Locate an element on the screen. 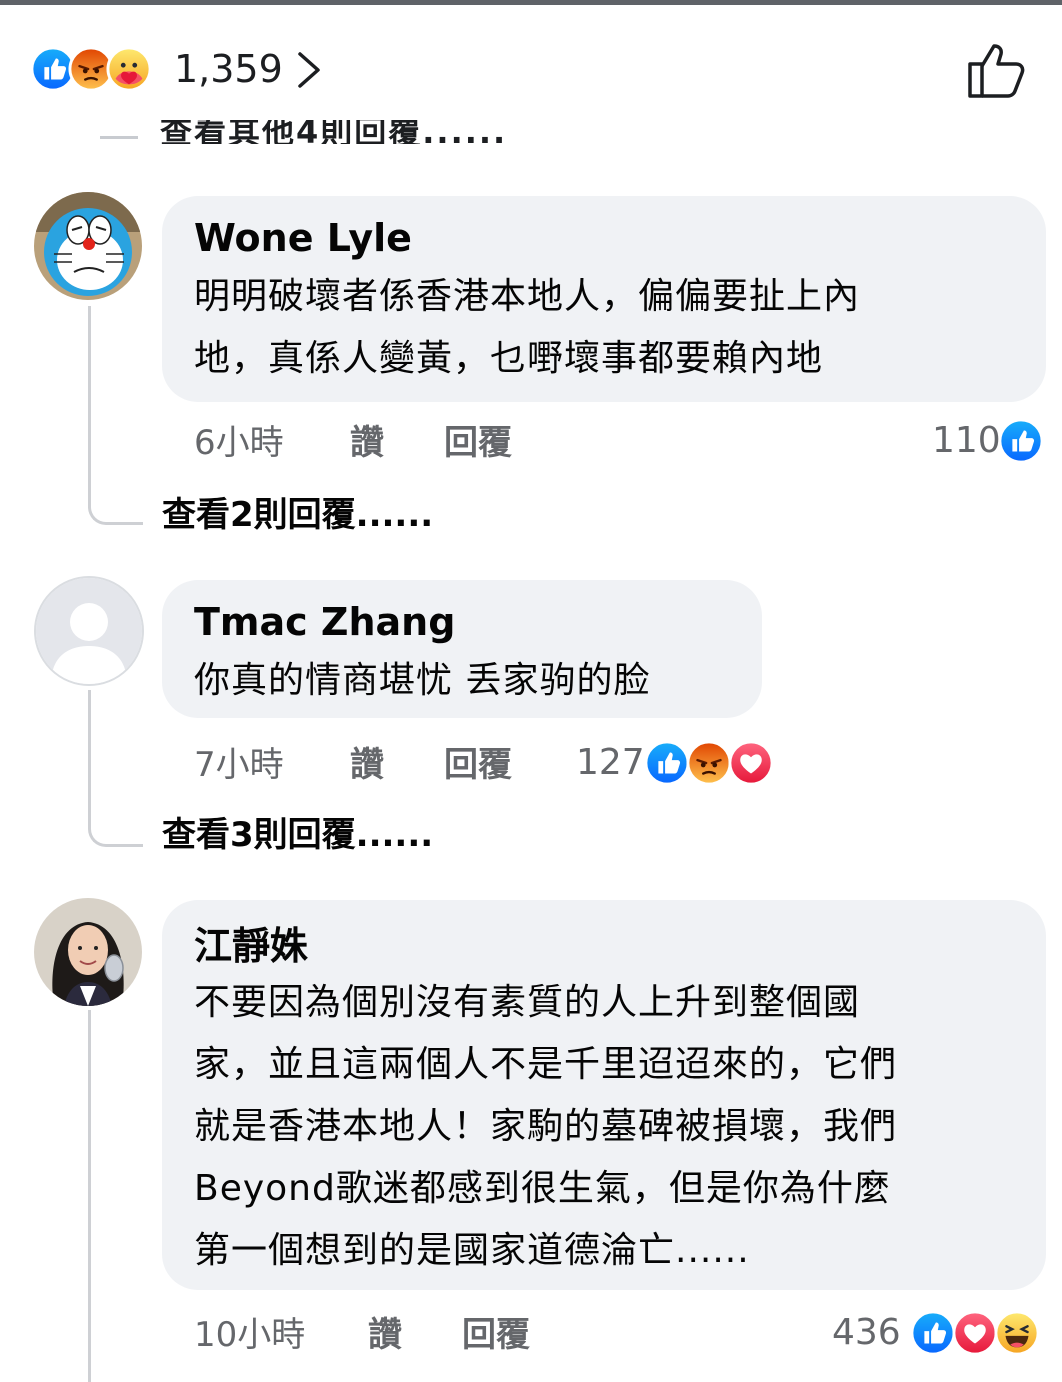  chevron-right-icon is located at coordinates (308, 70).